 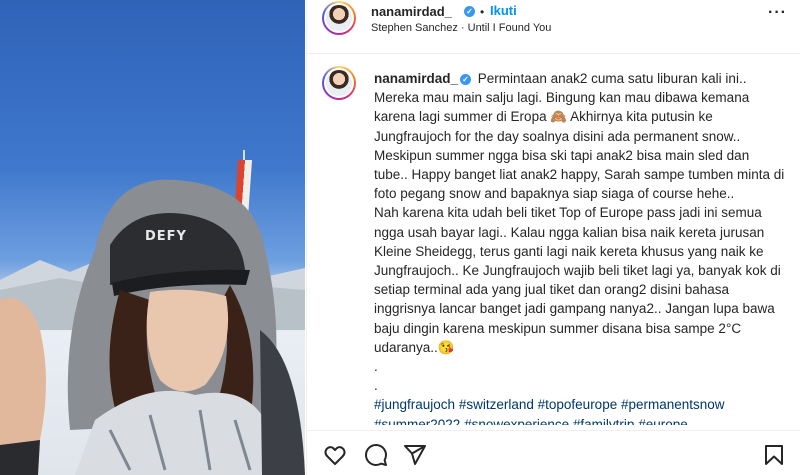 I want to click on follow-button: Ikuti, so click(x=503, y=10).